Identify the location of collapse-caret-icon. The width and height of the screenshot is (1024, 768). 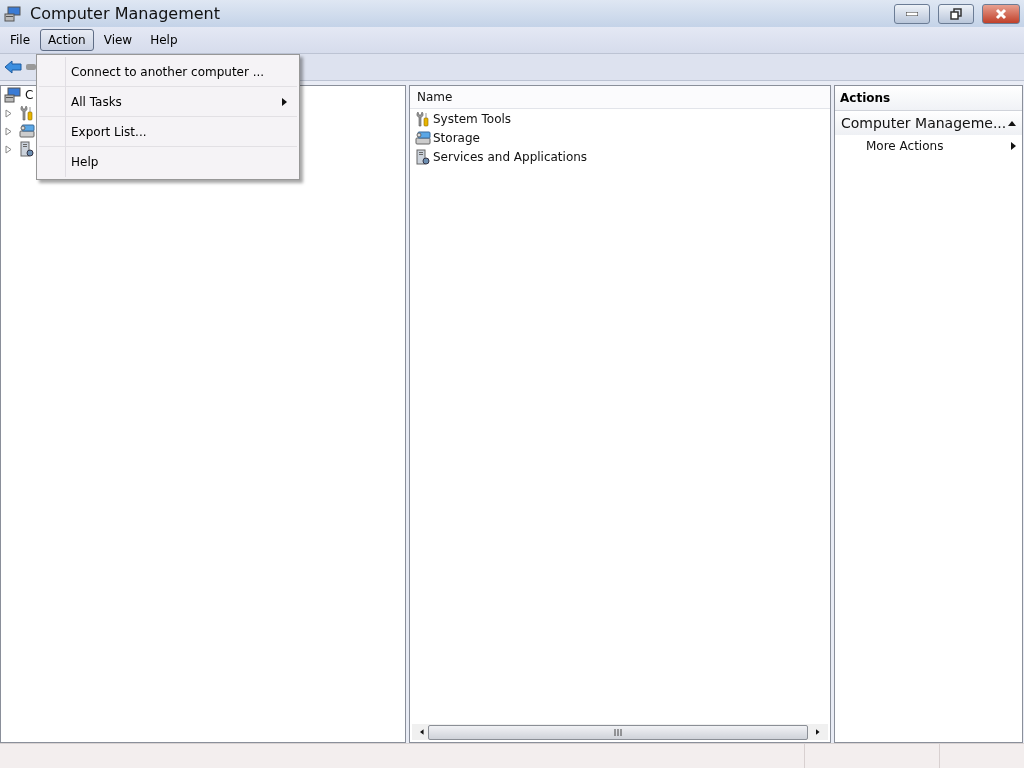
(1012, 123).